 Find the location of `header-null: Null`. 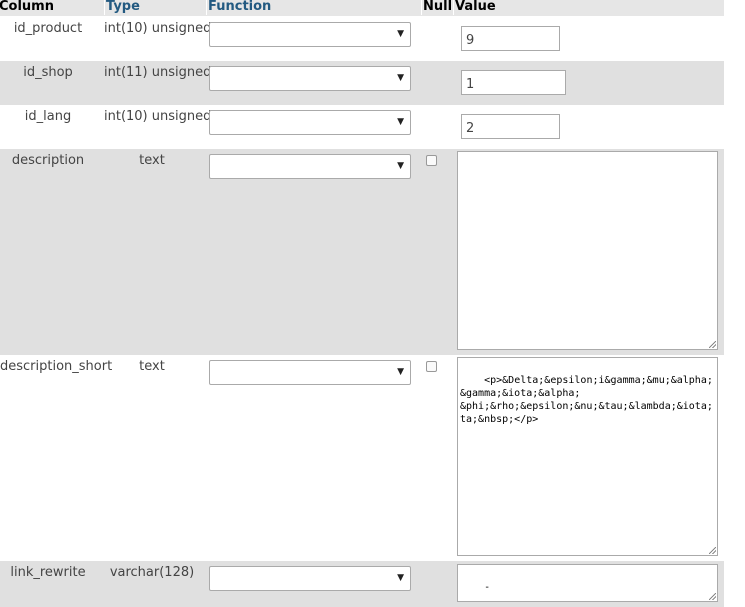

header-null: Null is located at coordinates (437, 7).